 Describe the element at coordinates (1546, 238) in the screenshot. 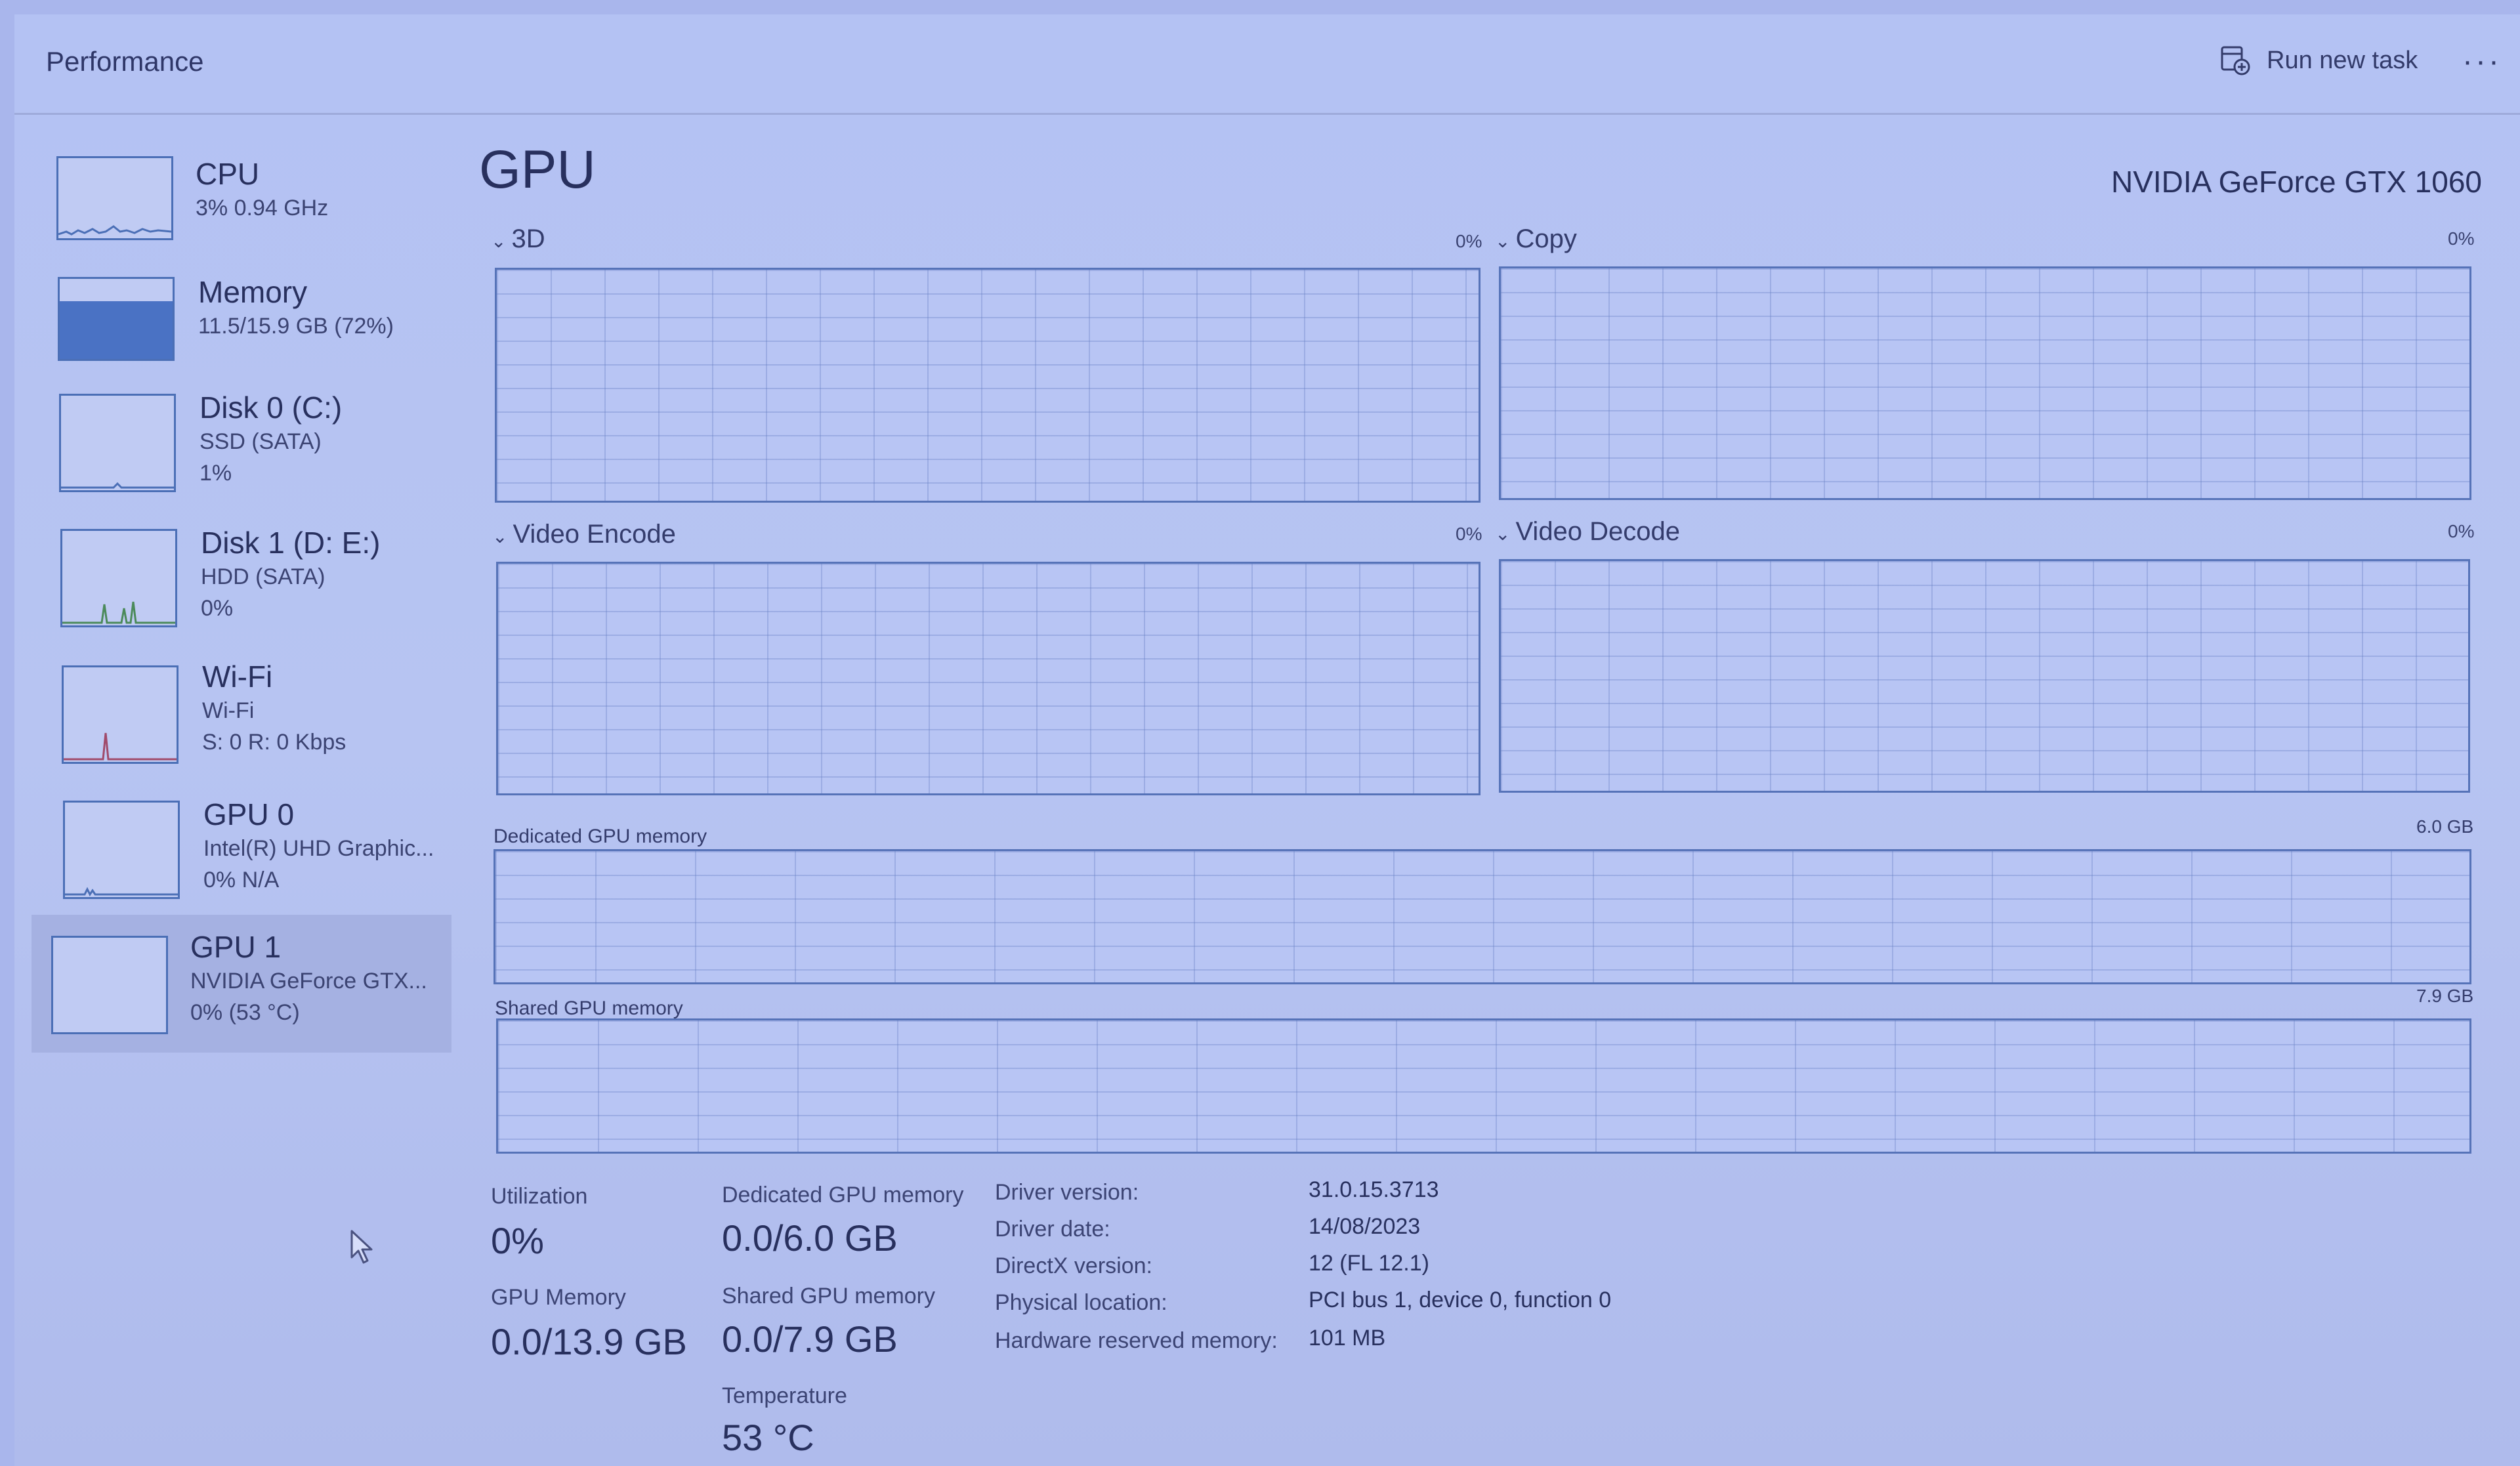

I see `engine-copy-label: Copy` at that location.